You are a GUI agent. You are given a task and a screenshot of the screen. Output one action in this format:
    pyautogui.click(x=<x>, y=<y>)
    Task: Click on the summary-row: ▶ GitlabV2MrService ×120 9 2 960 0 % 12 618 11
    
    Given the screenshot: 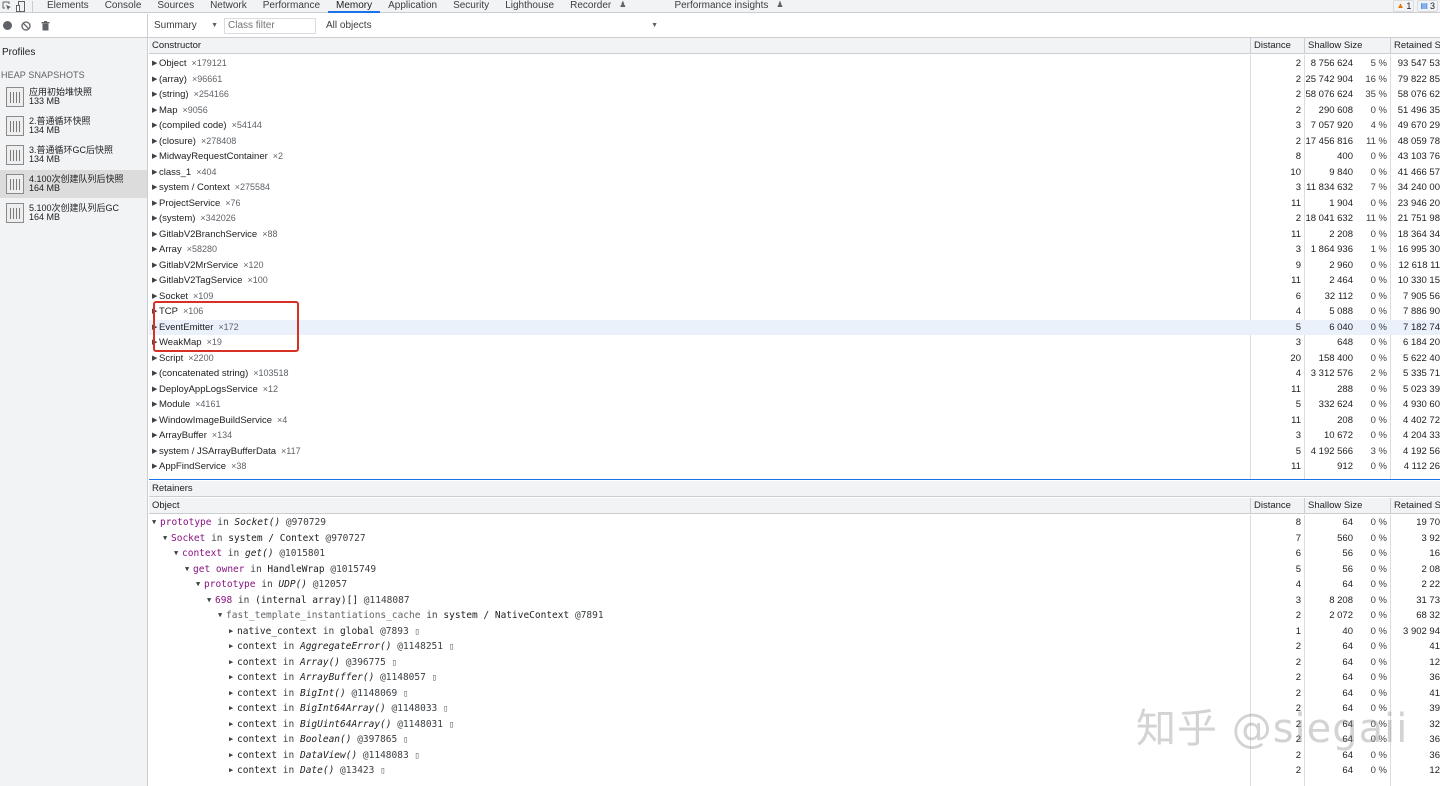 What is the action you would take?
    pyautogui.click(x=794, y=266)
    